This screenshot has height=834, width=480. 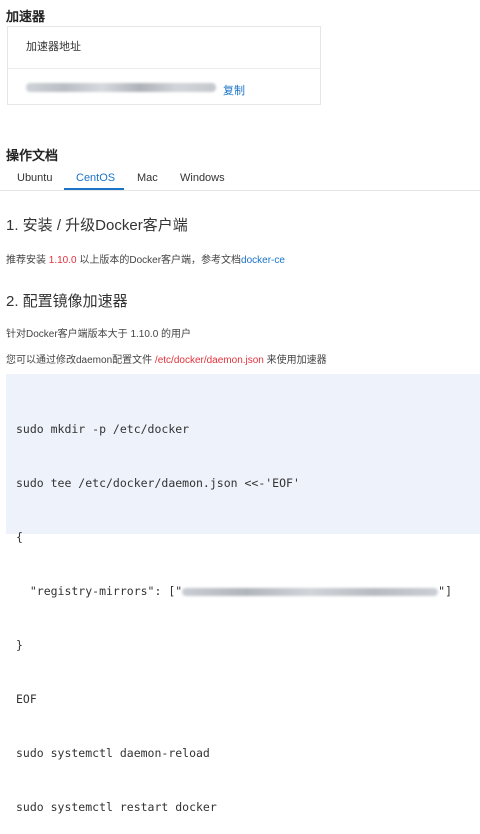 What do you see at coordinates (95, 178) in the screenshot?
I see `tab-centos: CentOS` at bounding box center [95, 178].